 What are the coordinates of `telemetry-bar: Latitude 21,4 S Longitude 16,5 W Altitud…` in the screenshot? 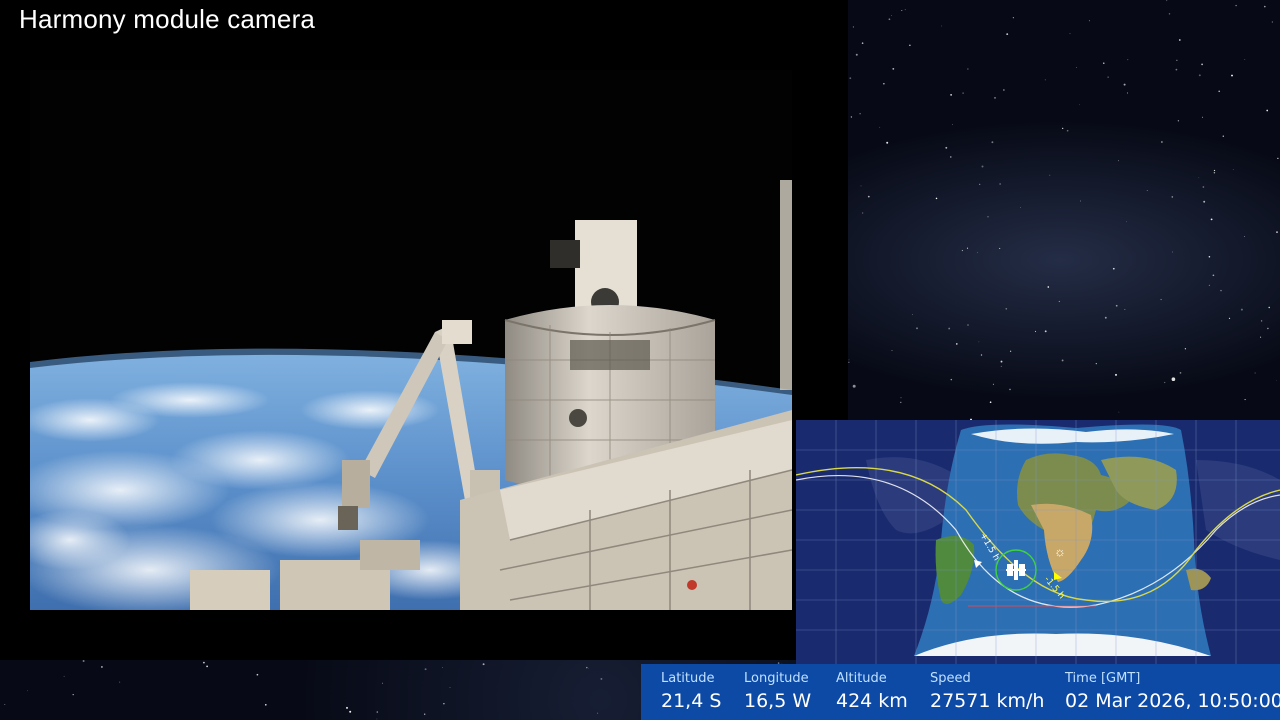 It's located at (960, 692).